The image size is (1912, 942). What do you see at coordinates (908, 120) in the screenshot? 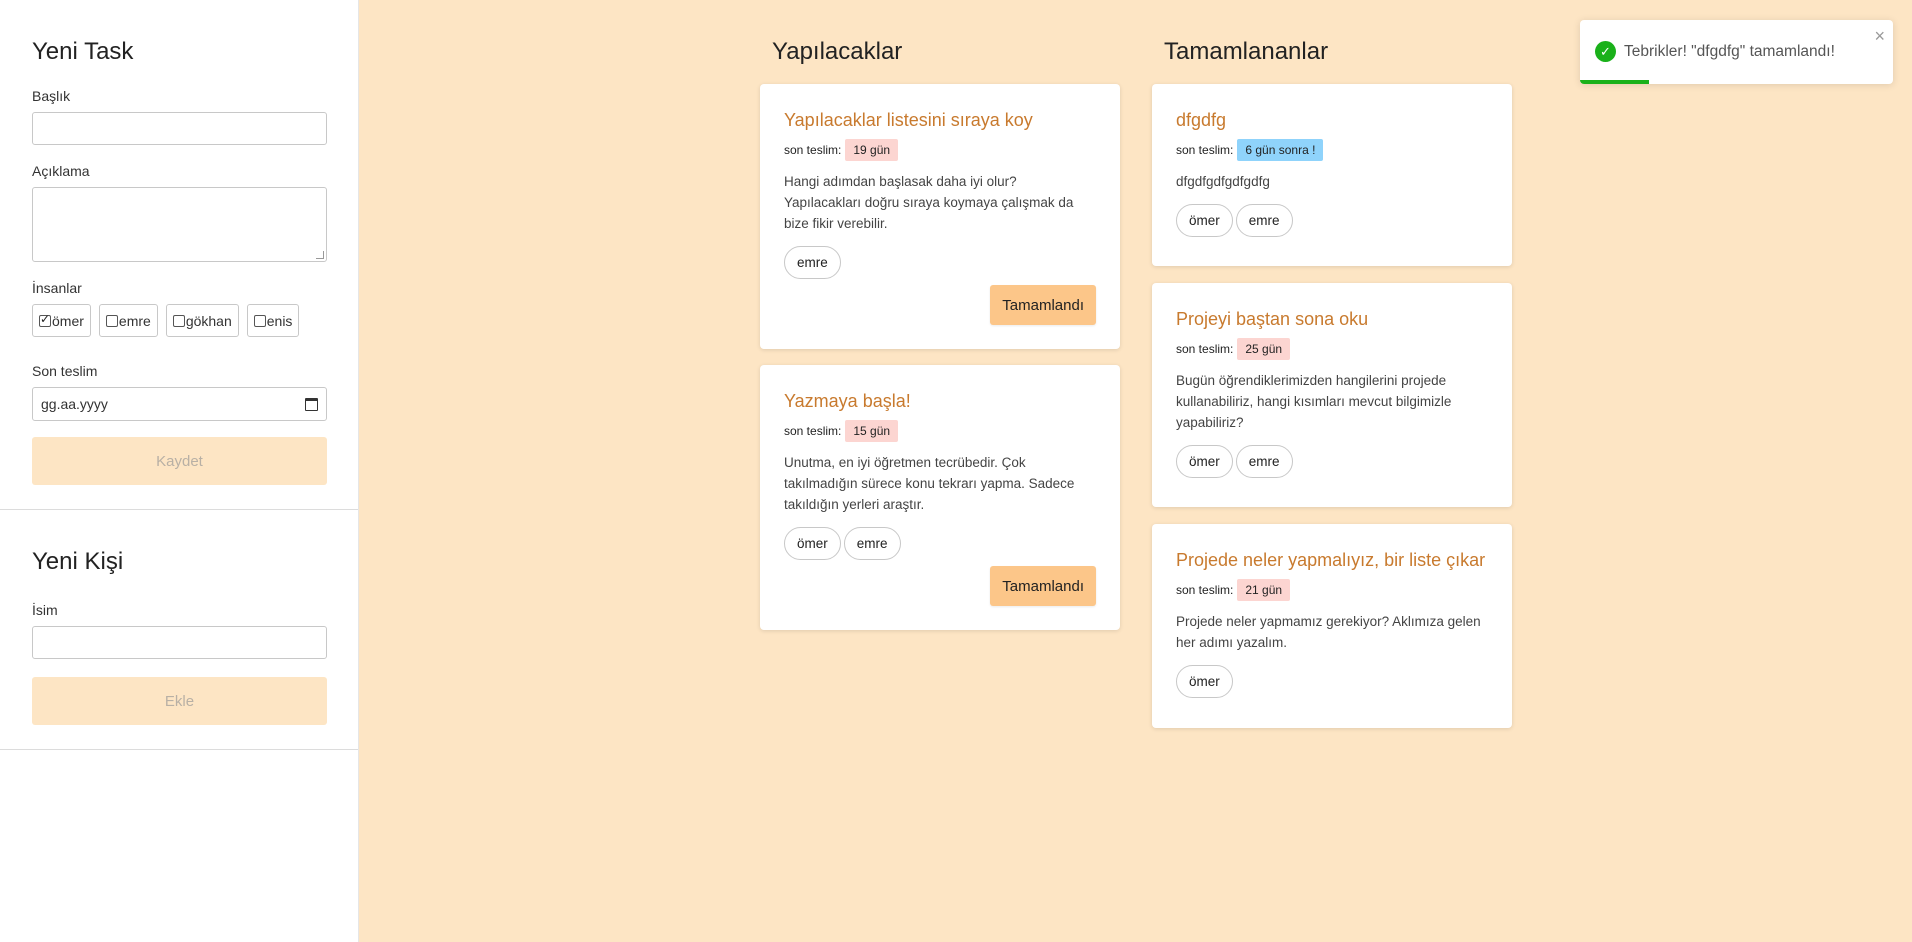
I see `task-title: Yapılacaklar listesini sıraya koy` at bounding box center [908, 120].